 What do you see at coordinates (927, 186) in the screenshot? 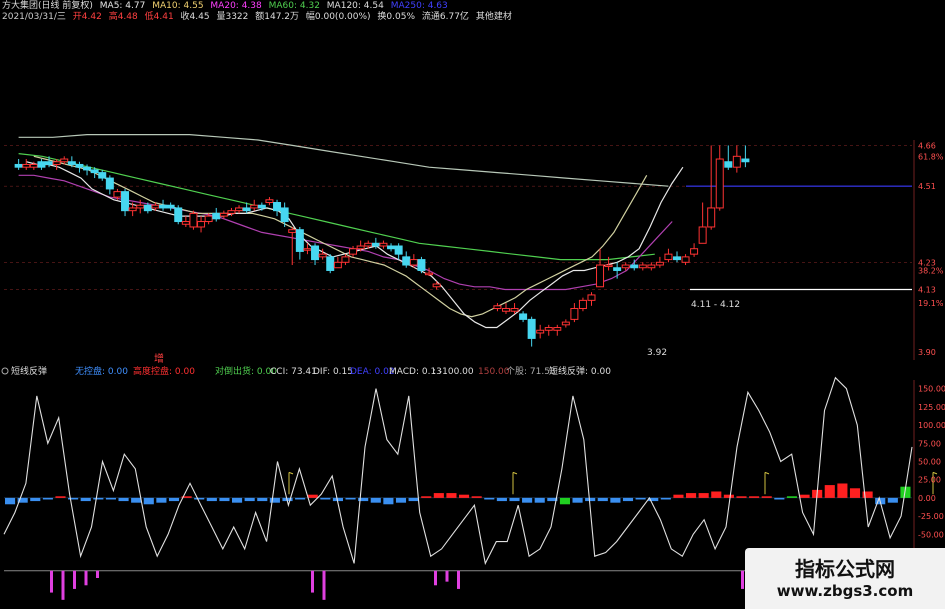
I see `price-tick-label: 4.51` at bounding box center [927, 186].